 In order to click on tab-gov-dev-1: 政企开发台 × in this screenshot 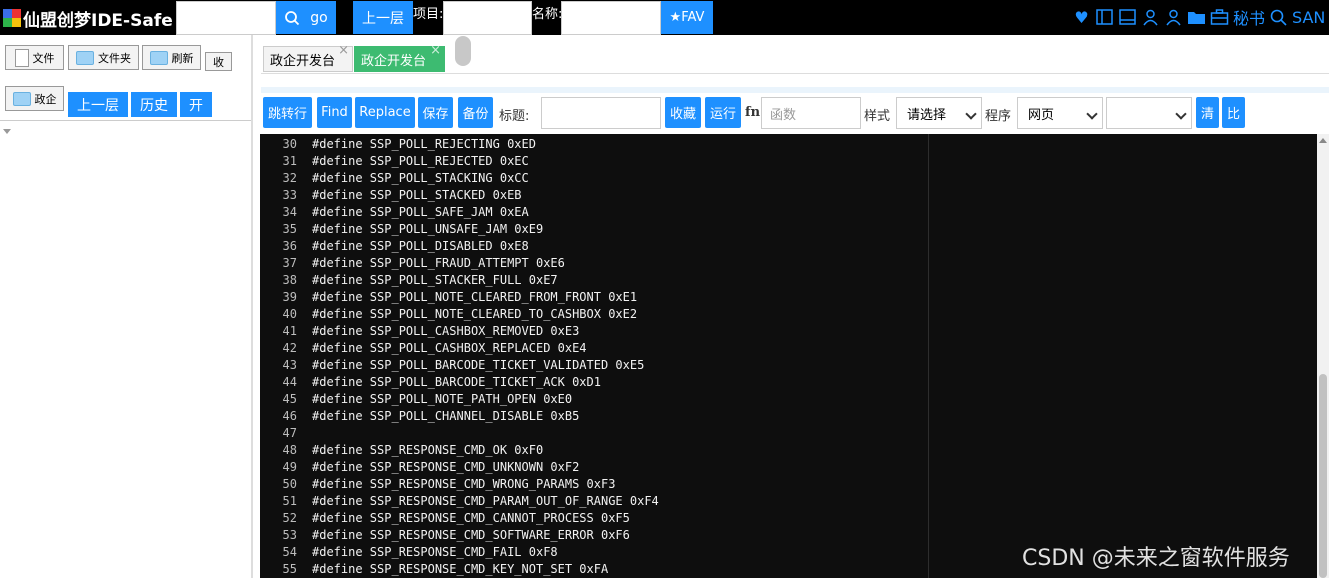, I will do `click(308, 57)`.